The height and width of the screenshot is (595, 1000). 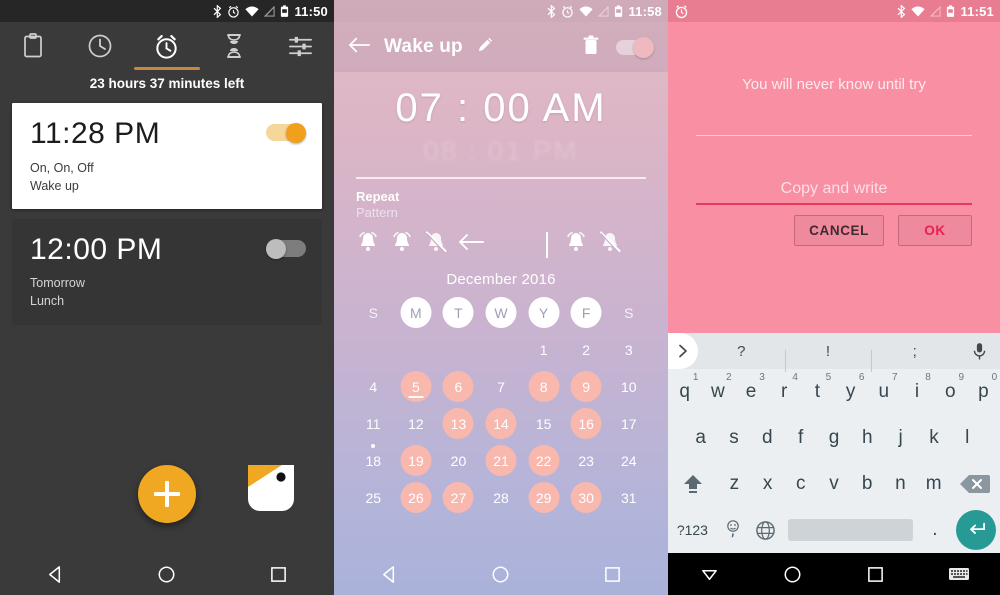 What do you see at coordinates (733, 438) in the screenshot?
I see `key-s: s` at bounding box center [733, 438].